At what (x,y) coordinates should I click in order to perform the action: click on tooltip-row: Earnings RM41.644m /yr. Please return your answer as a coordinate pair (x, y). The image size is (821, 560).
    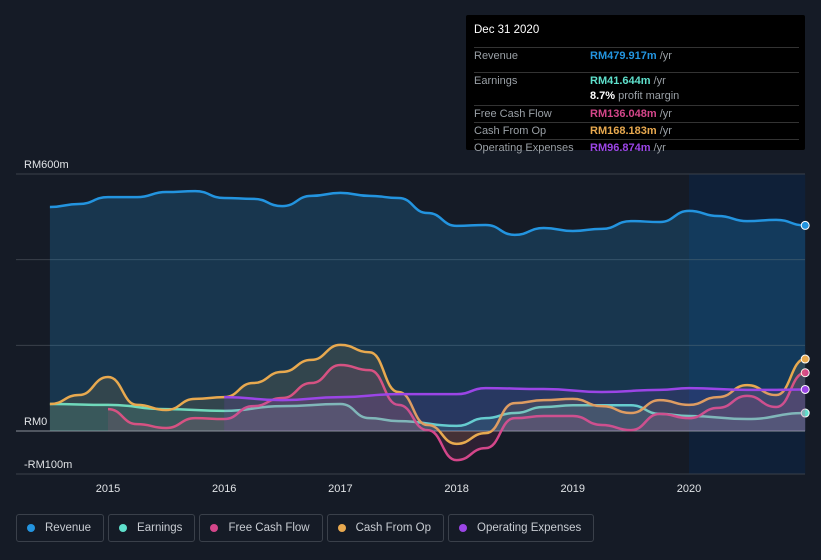
    Looking at the image, I should click on (636, 80).